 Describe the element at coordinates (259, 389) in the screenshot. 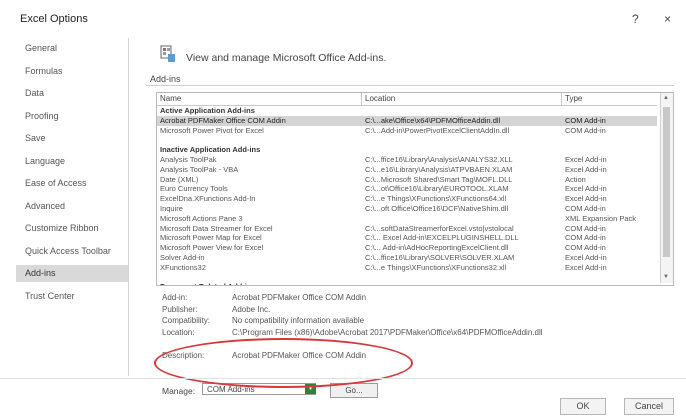

I see `manage-select: COM Add-ins` at that location.